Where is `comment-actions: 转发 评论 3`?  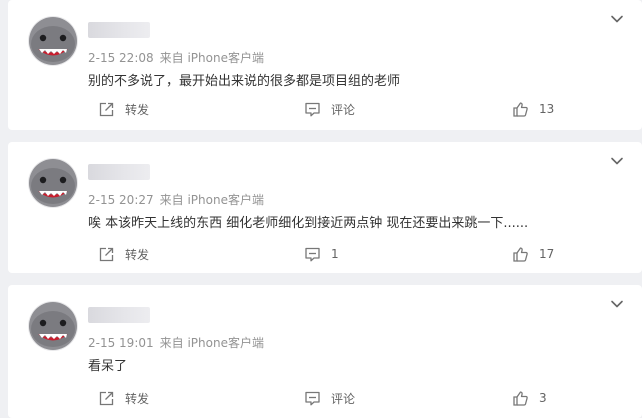 comment-actions: 转发 评论 3 is located at coordinates (325, 398).